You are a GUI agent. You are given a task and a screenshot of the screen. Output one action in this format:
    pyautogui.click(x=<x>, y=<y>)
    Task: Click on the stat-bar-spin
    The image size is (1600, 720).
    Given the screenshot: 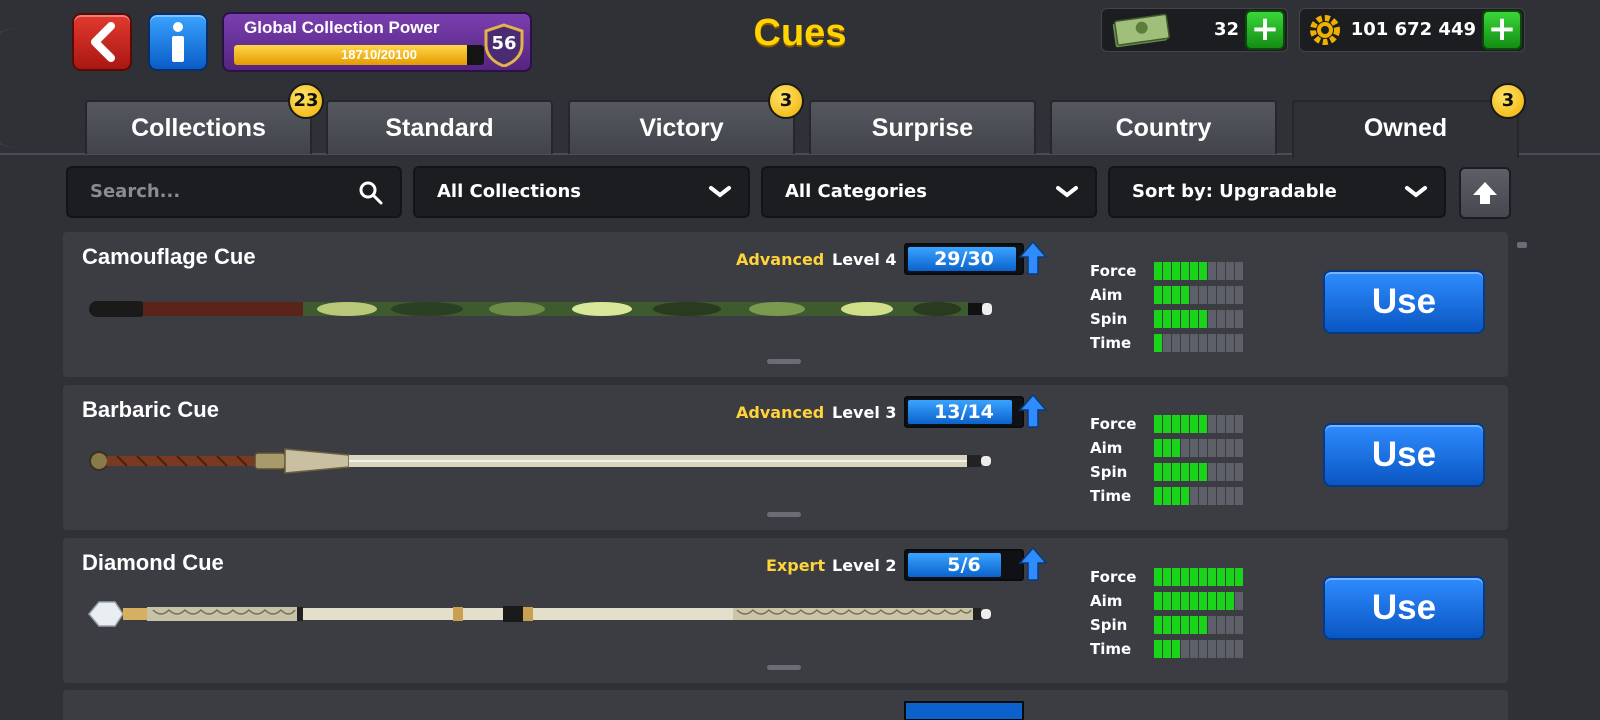 What is the action you would take?
    pyautogui.click(x=1199, y=472)
    